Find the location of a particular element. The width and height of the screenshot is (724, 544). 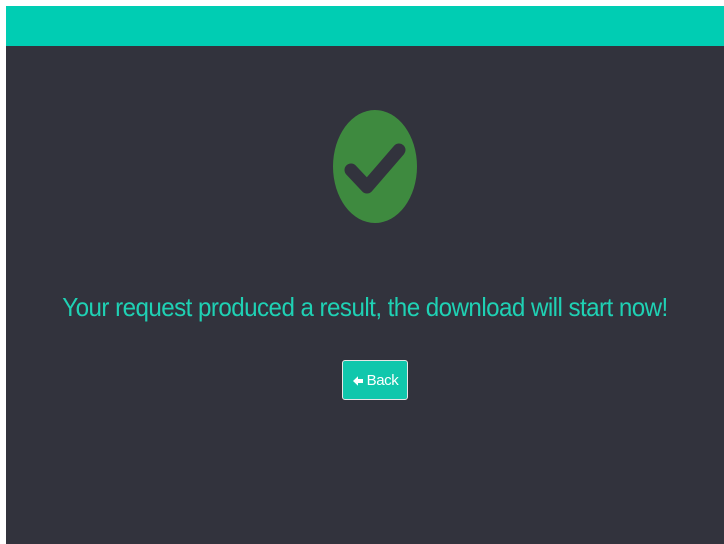

check-icon is located at coordinates (375, 168).